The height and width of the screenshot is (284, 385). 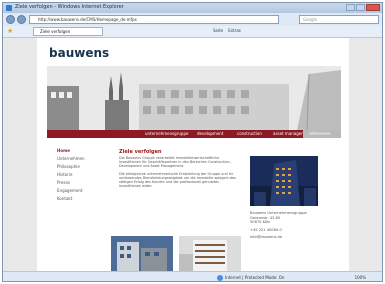 I want to click on page-menu: Seite, so click(x=218, y=30).